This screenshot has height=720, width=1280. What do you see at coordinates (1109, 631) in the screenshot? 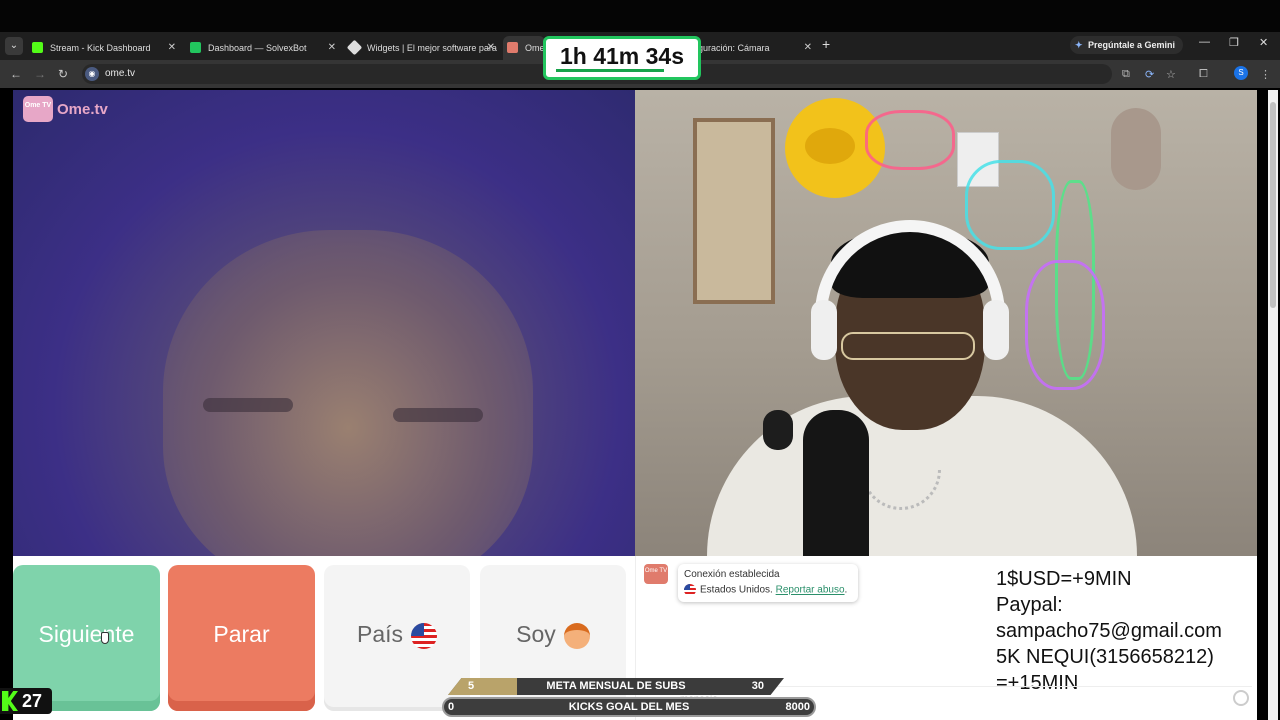
I see `donation-line: sampacho75@gmail.com` at bounding box center [1109, 631].